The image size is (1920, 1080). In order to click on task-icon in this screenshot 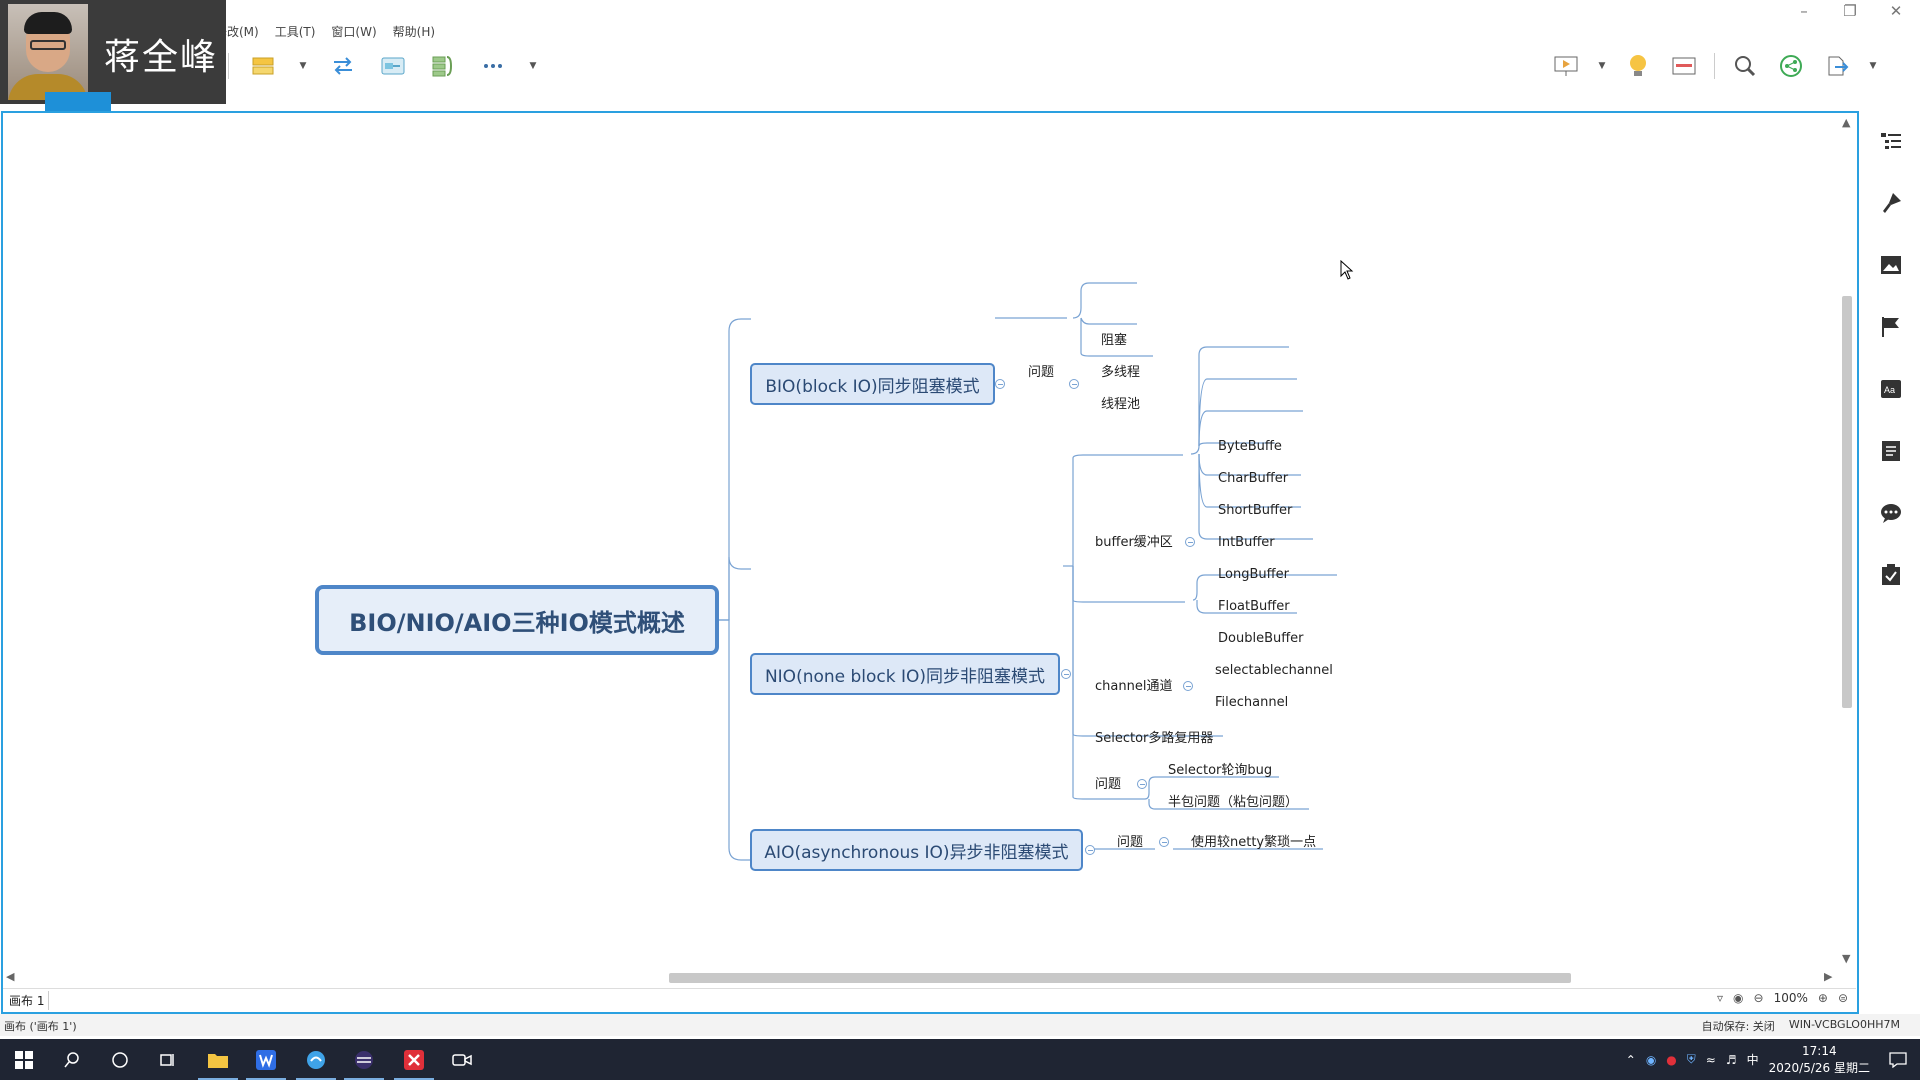, I will do `click(1891, 575)`.